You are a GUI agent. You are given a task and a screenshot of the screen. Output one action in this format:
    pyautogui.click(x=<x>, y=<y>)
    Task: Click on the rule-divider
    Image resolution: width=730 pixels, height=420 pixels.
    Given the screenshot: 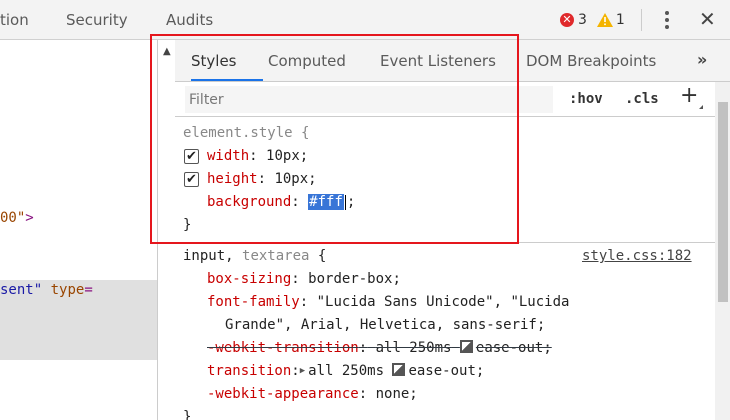 What is the action you would take?
    pyautogui.click(x=445, y=242)
    